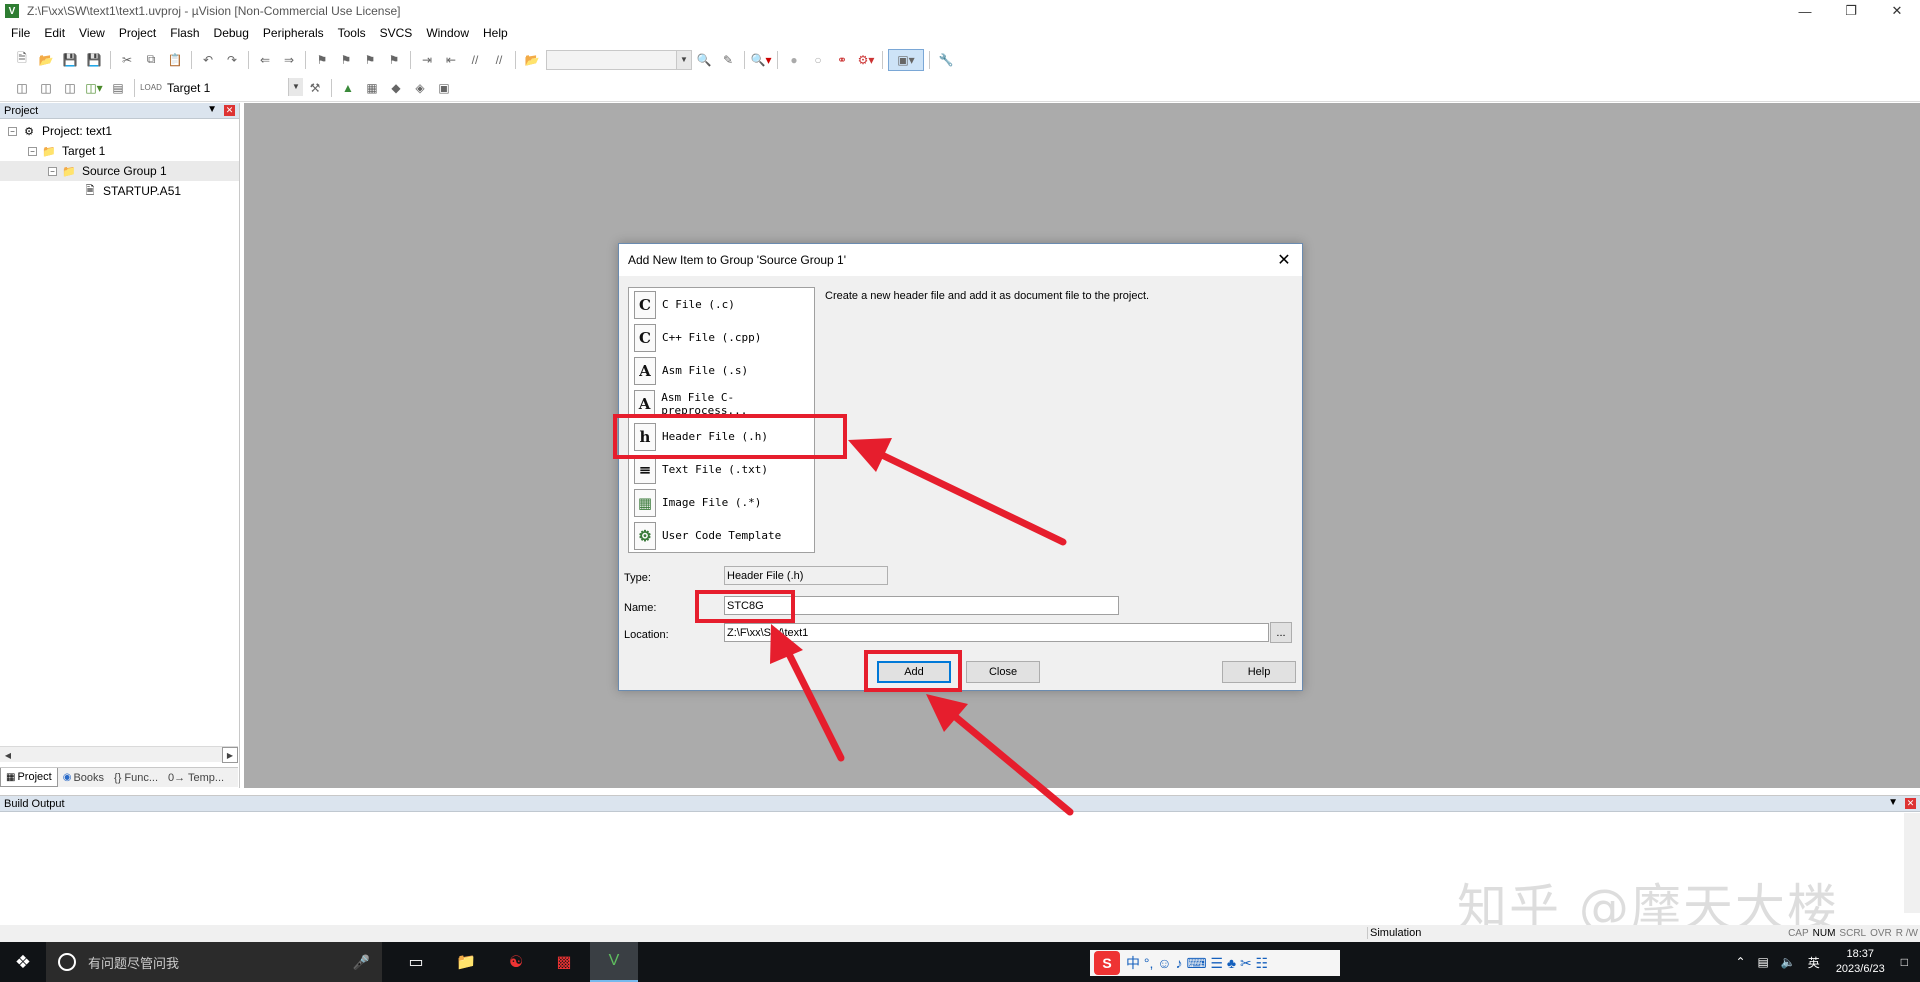 Image resolution: width=1920 pixels, height=982 pixels. Describe the element at coordinates (348, 88) in the screenshot. I see `file-extensions-icon: ▲` at that location.